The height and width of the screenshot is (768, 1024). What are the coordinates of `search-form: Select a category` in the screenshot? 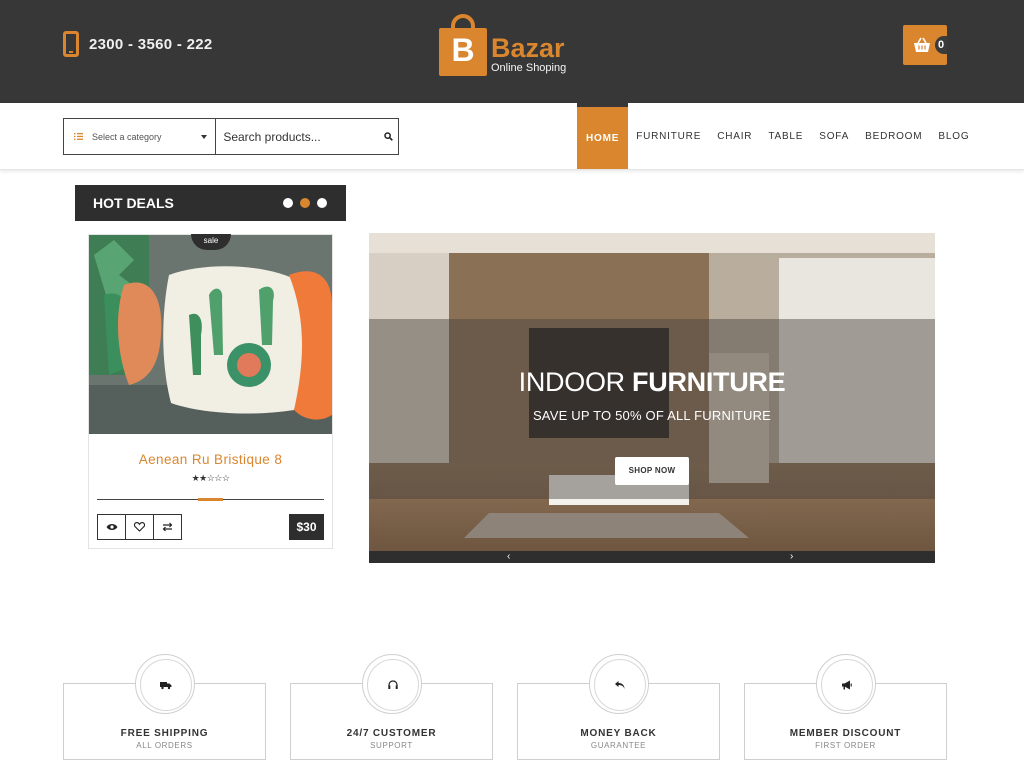 It's located at (231, 136).